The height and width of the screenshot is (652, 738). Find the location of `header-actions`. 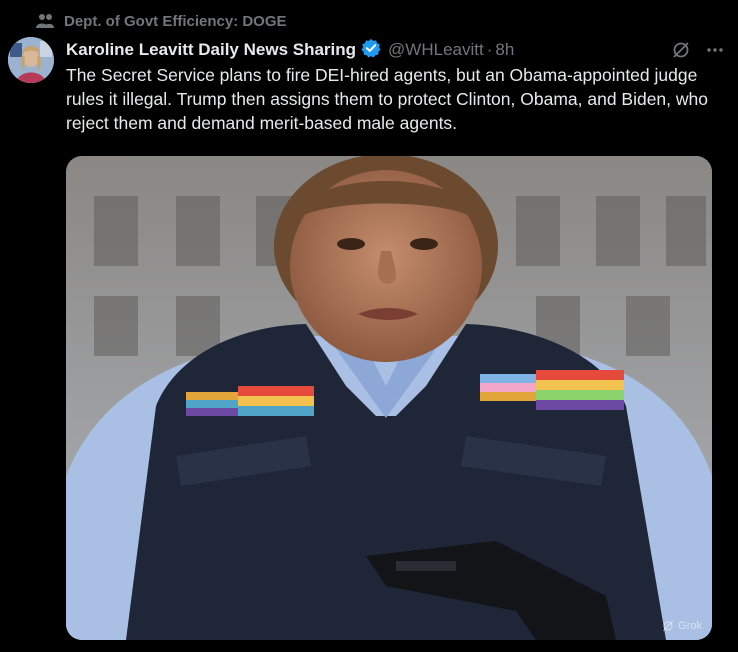

header-actions is located at coordinates (698, 50).